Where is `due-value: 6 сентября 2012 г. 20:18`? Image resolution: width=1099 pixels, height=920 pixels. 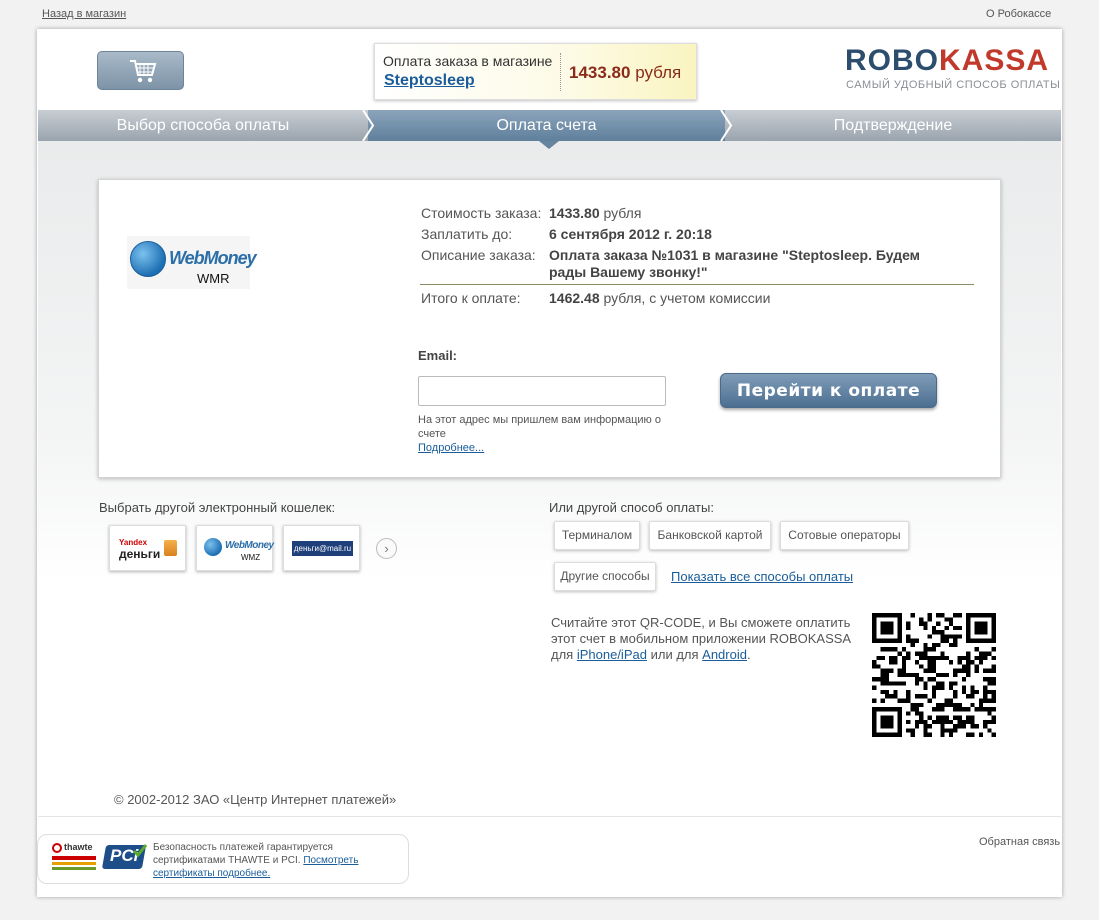
due-value: 6 сентября 2012 г. 20:18 is located at coordinates (630, 234).